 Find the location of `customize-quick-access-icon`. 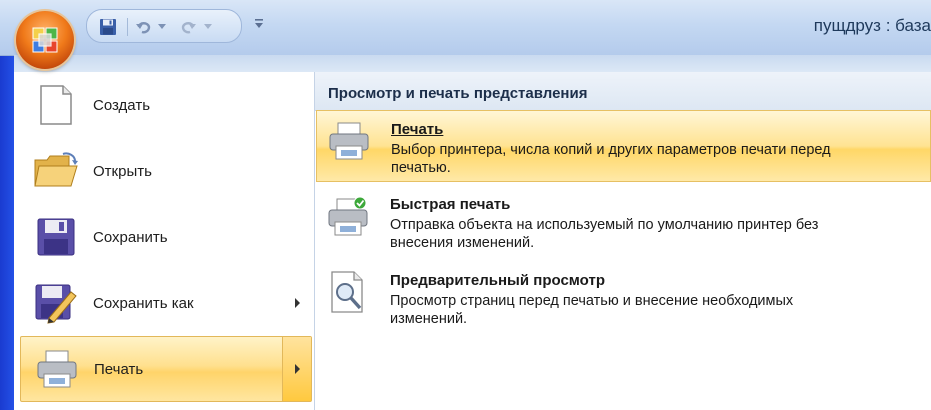

customize-quick-access-icon is located at coordinates (259, 24).